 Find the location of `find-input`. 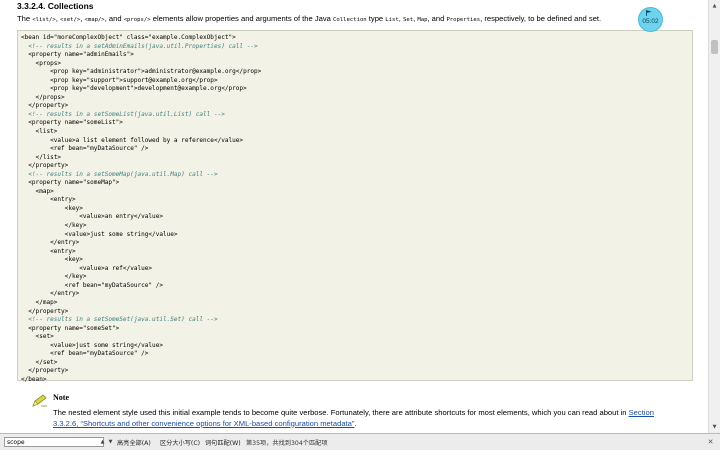

find-input is located at coordinates (54, 442).